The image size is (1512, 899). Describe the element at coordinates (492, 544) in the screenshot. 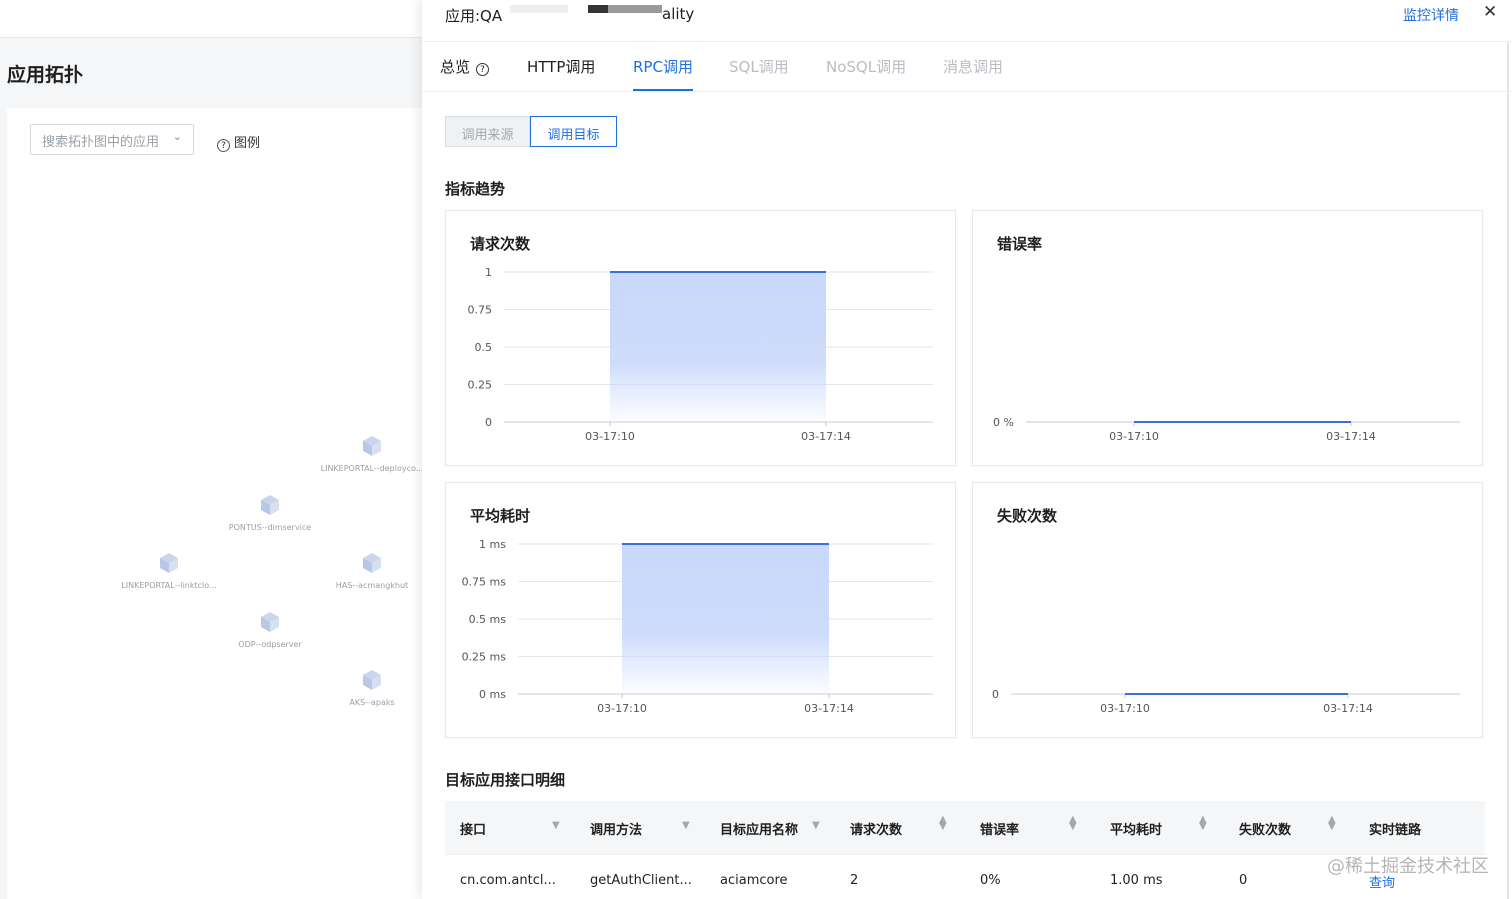

I see `y-tick-label: 1 ms` at that location.